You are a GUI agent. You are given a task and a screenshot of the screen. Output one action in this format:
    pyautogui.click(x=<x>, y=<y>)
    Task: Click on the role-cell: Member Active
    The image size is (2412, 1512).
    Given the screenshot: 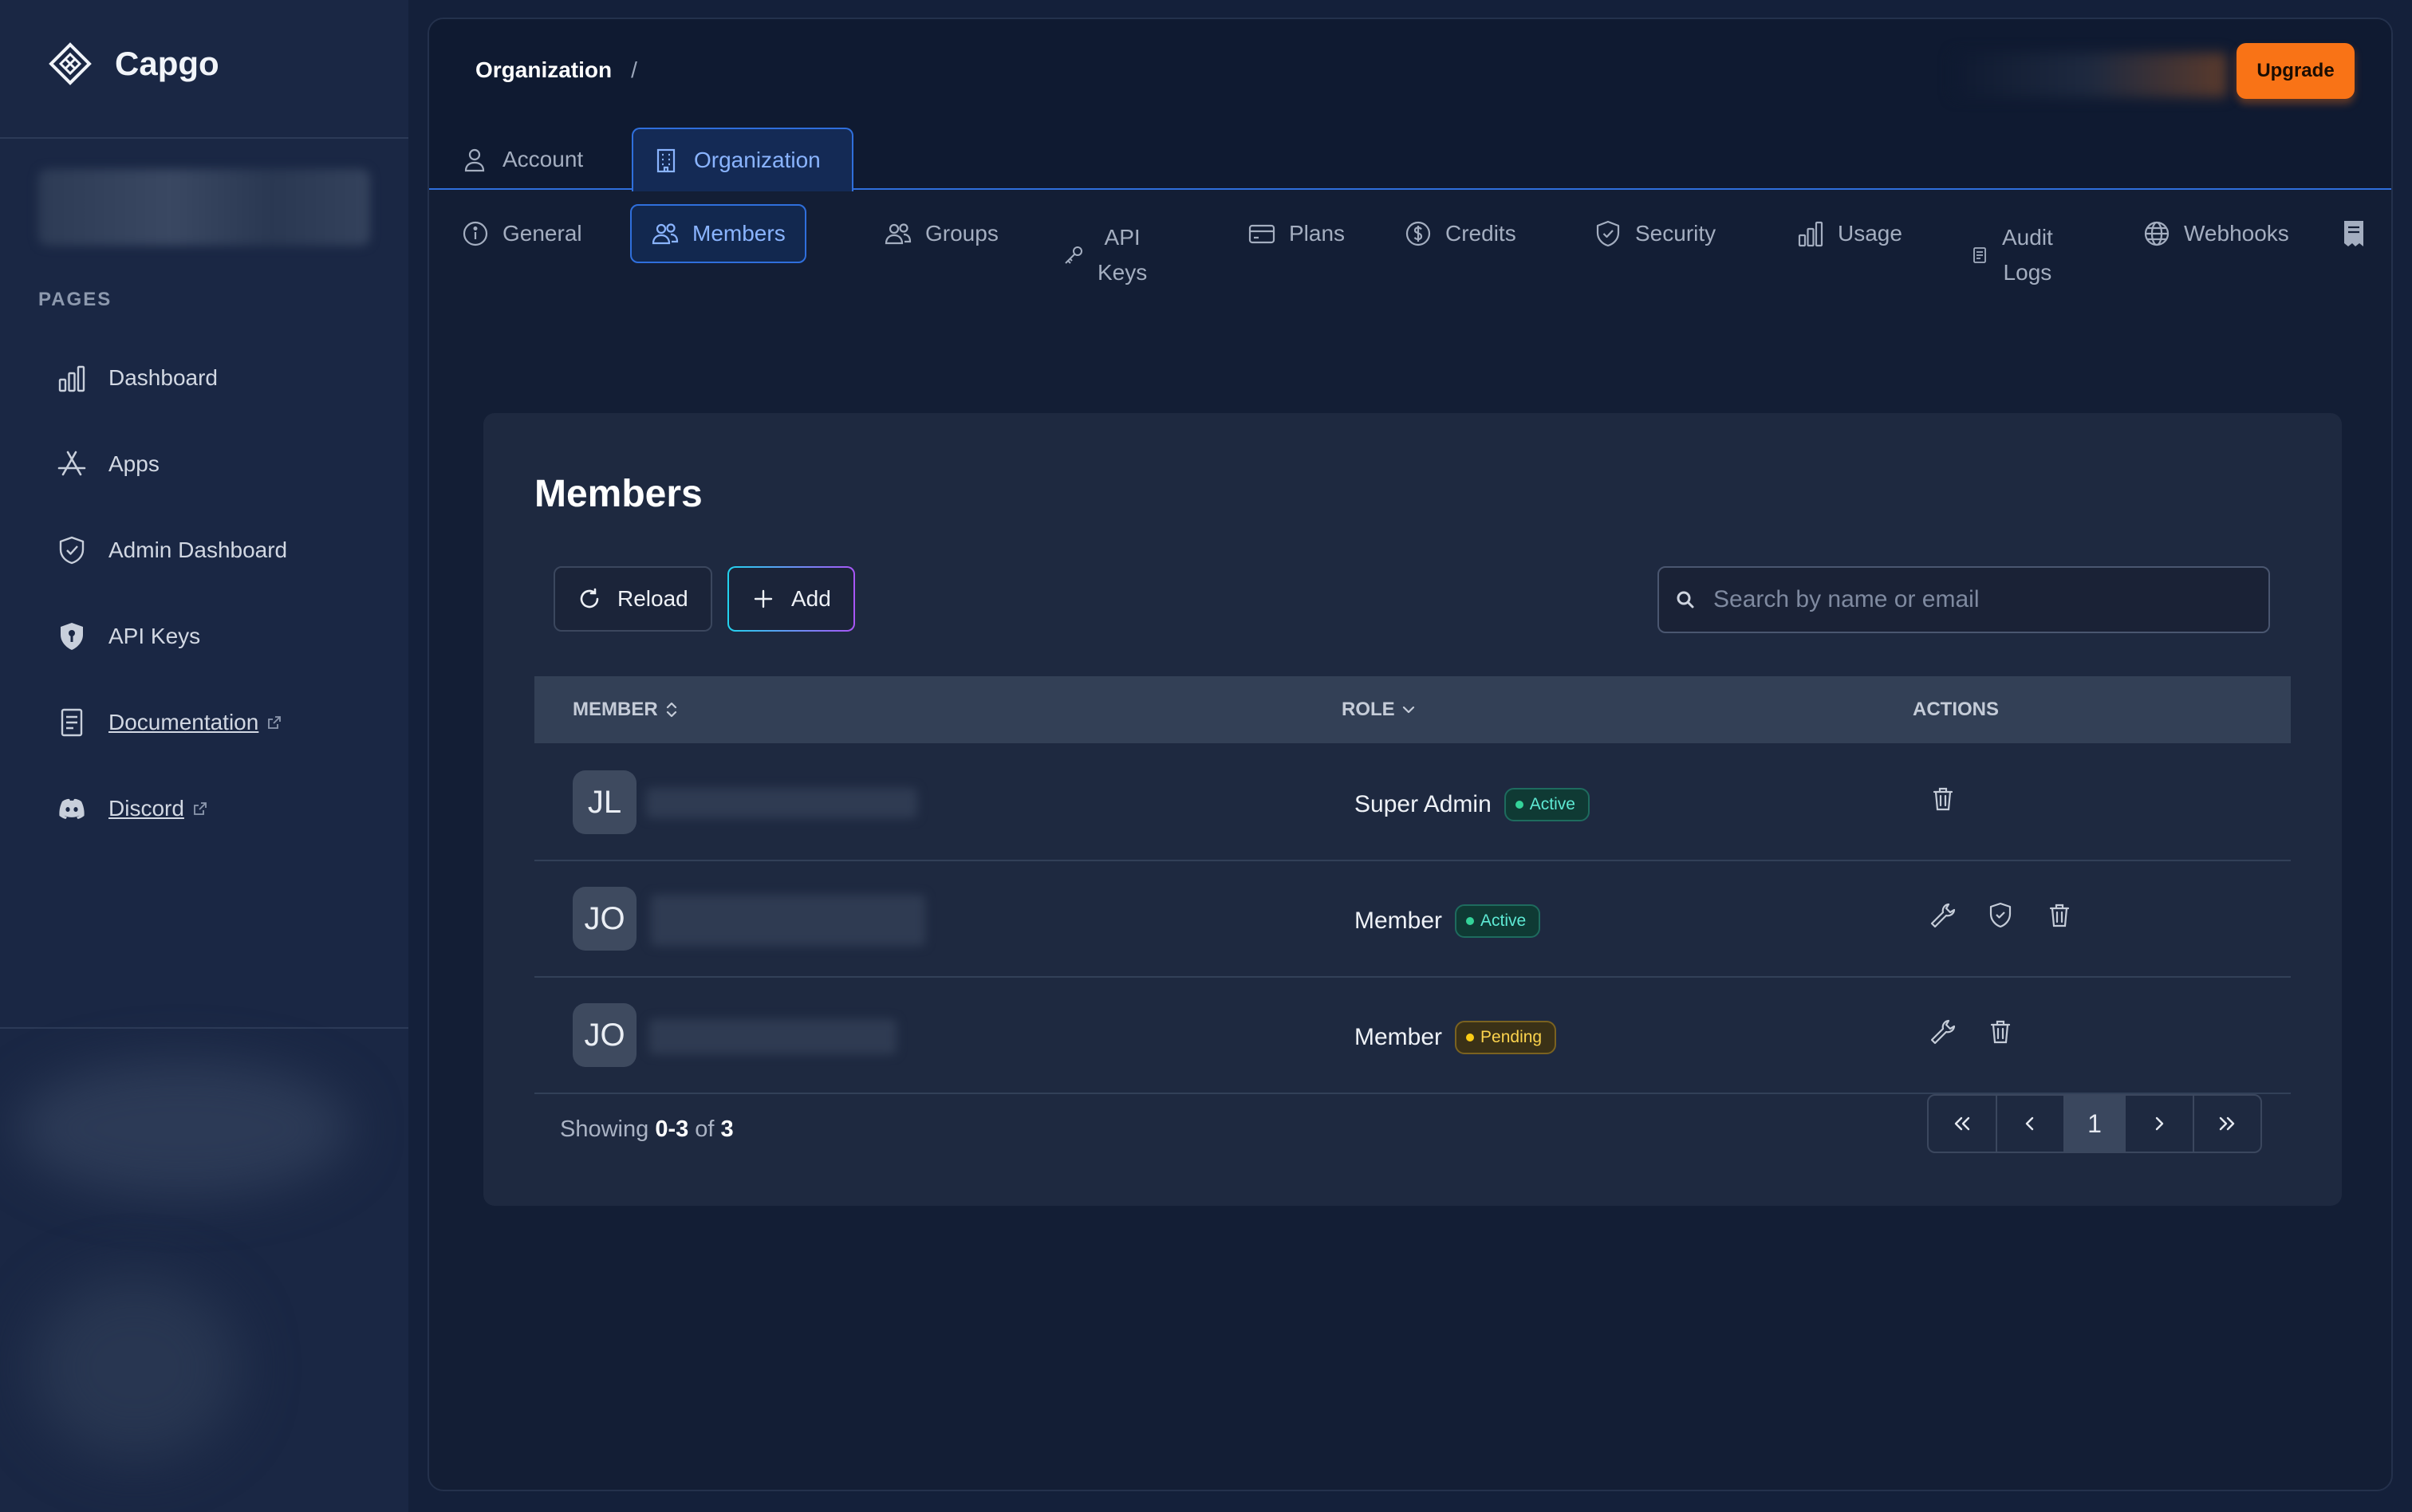 What is the action you would take?
    pyautogui.click(x=1448, y=921)
    